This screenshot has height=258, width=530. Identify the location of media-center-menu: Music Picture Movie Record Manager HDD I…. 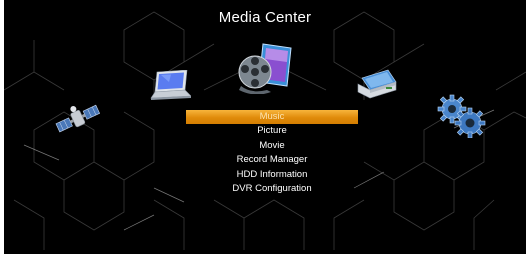
(272, 153).